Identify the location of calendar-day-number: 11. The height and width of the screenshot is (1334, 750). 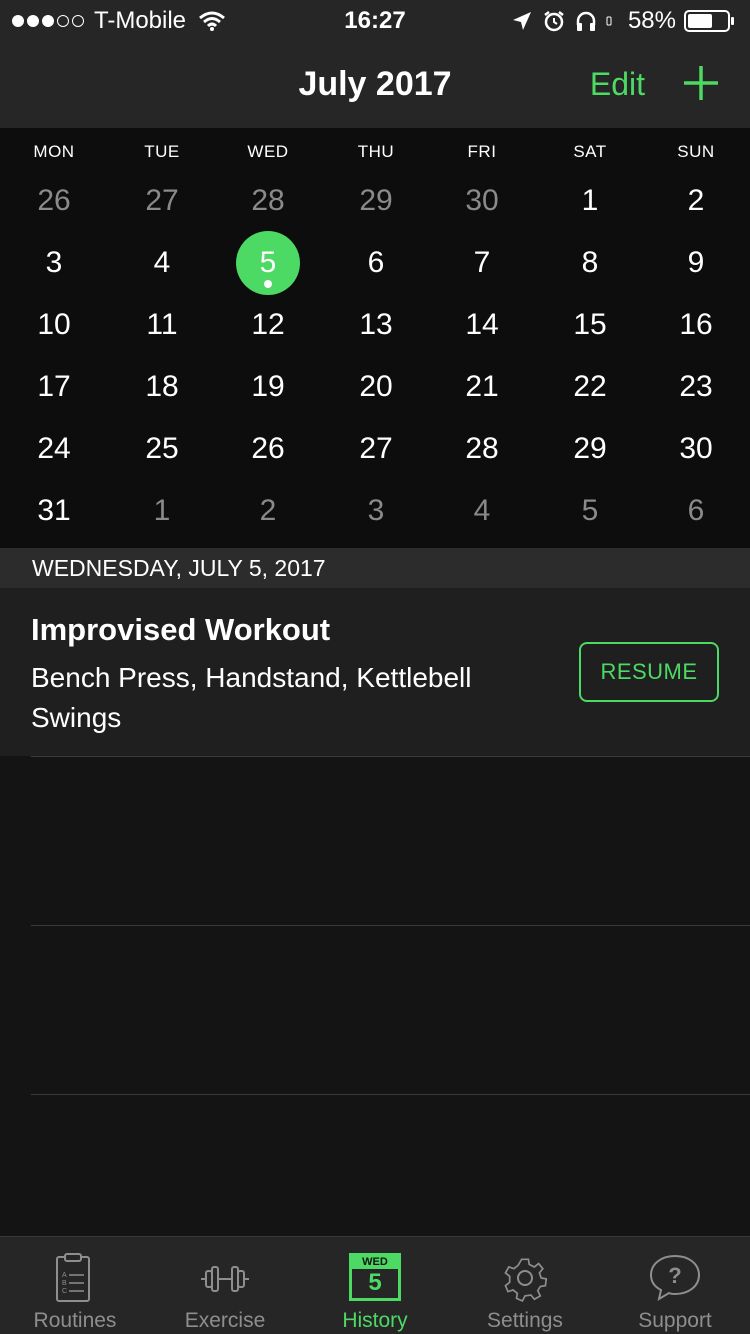
(162, 324).